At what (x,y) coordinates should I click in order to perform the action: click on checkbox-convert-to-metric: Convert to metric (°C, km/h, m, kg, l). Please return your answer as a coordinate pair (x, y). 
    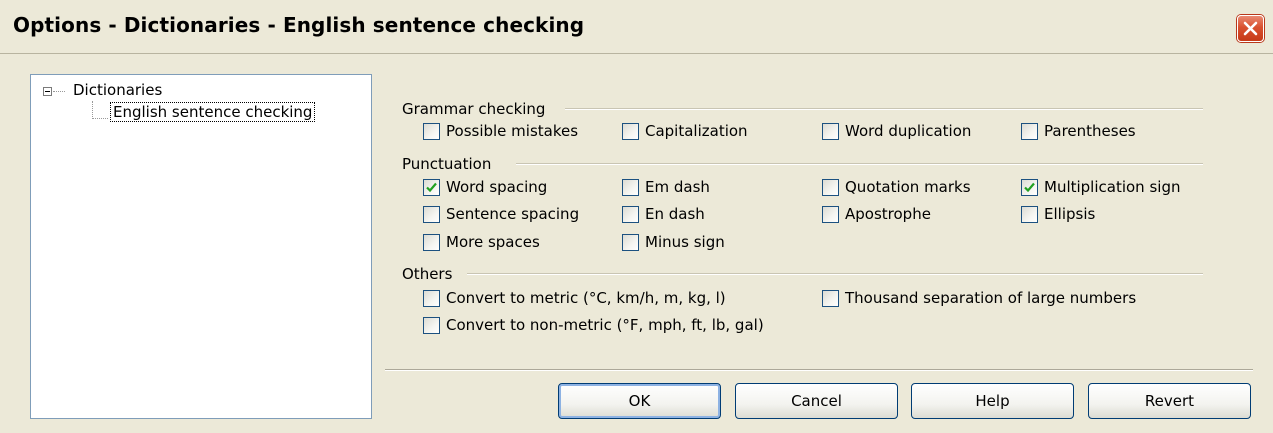
    Looking at the image, I should click on (574, 298).